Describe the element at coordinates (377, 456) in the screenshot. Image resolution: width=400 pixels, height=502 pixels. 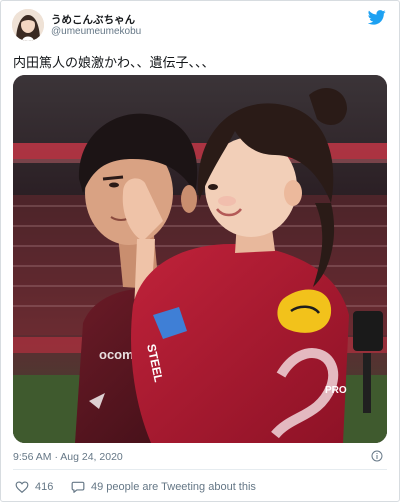
I see `info-icon` at that location.